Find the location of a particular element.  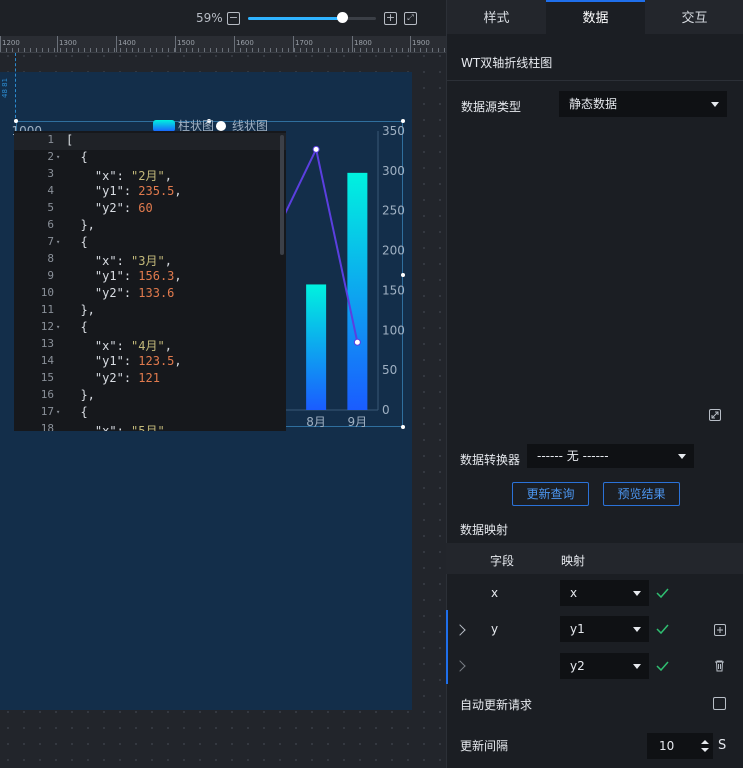

trash-icon is located at coordinates (719, 665).